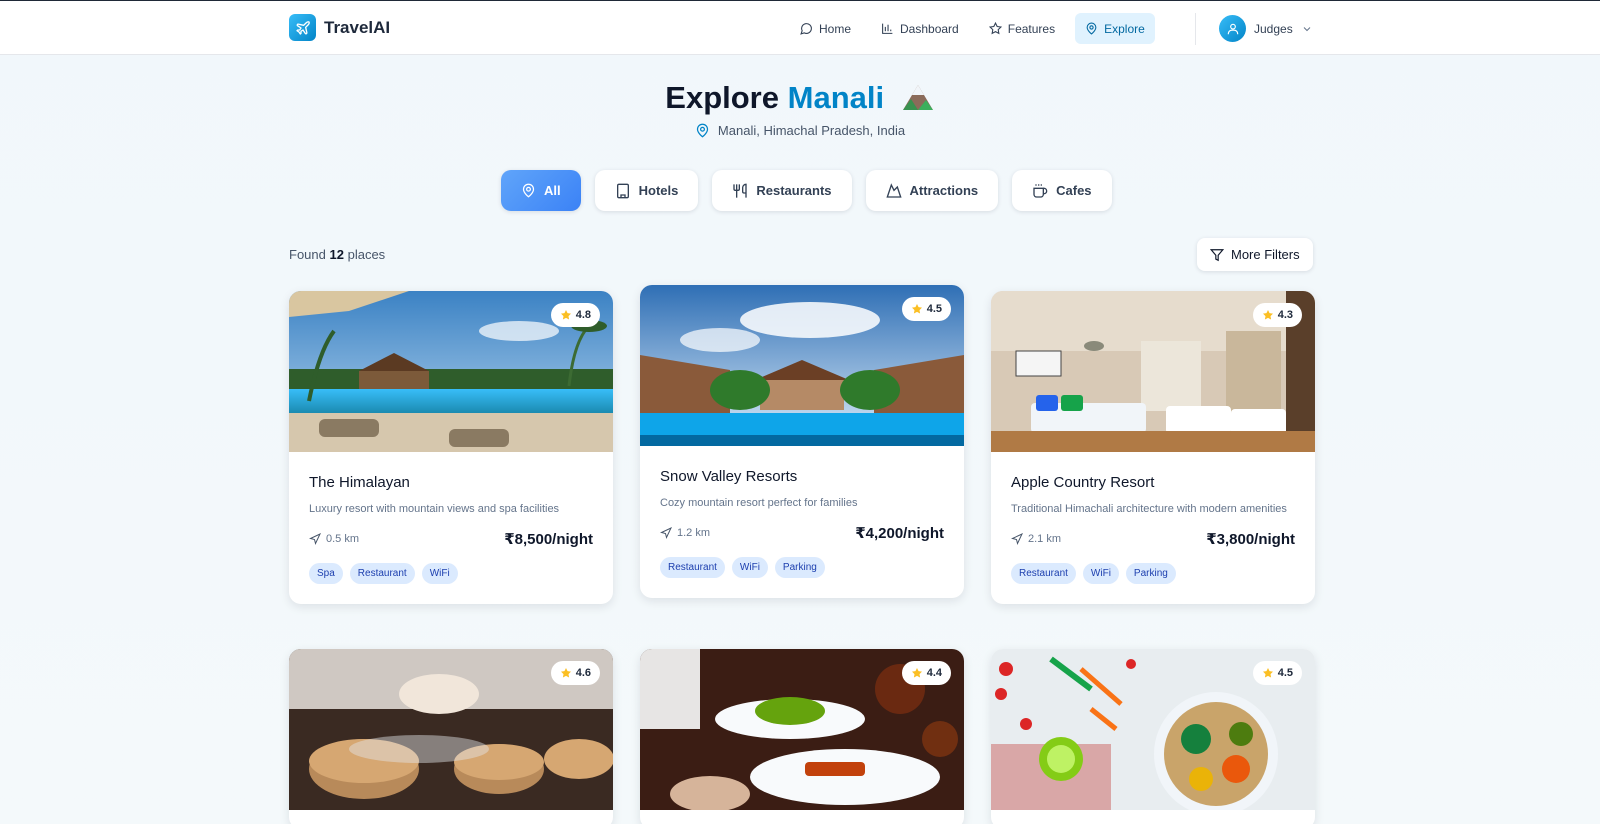 The height and width of the screenshot is (824, 1600). I want to click on place-distance: 2.1 km, so click(1036, 539).